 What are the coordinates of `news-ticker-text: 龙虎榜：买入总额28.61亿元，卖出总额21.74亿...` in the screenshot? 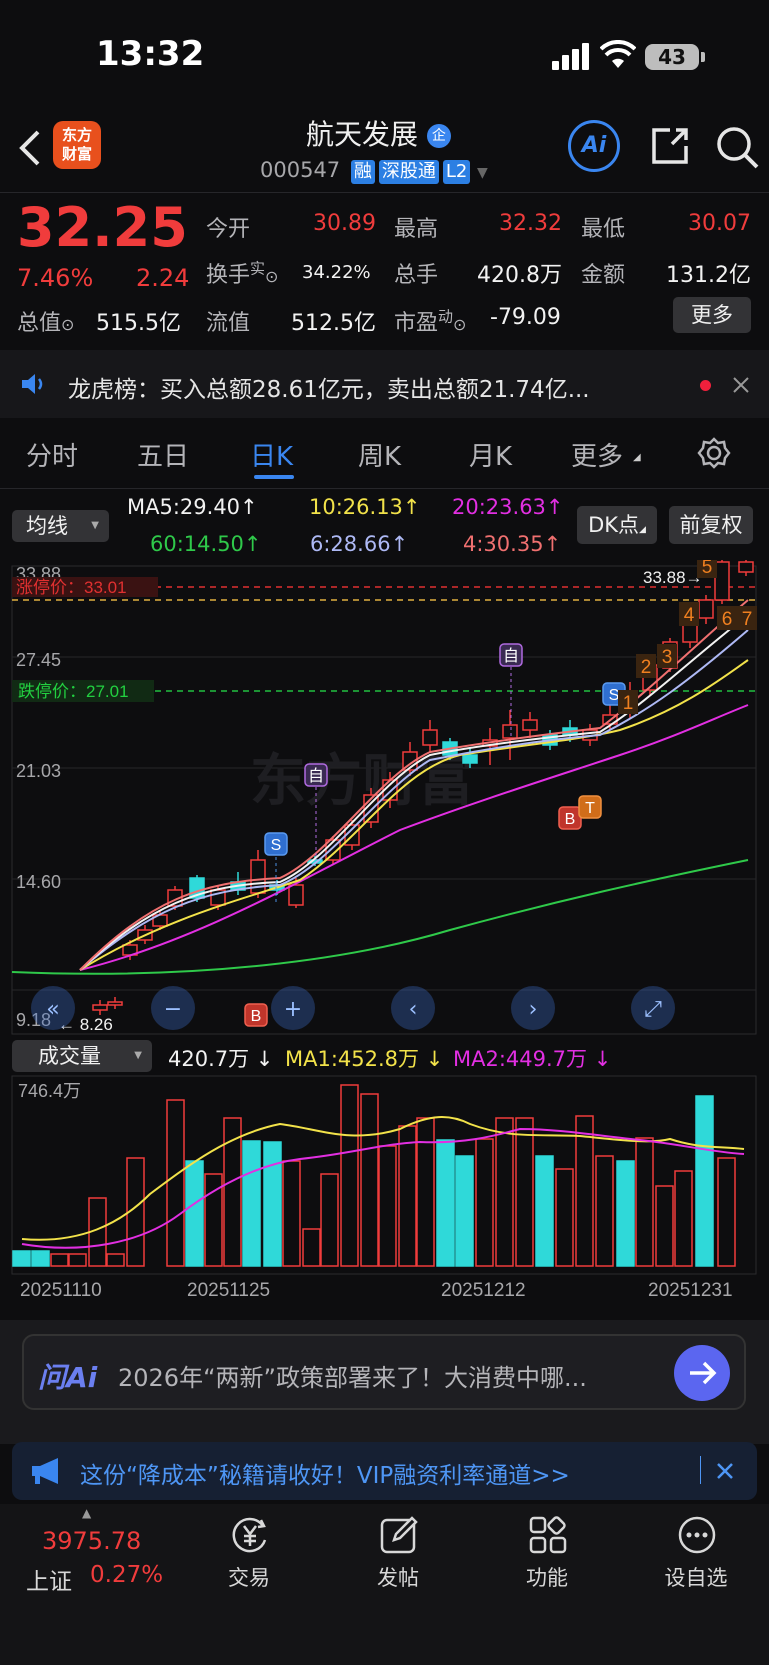 It's located at (329, 387).